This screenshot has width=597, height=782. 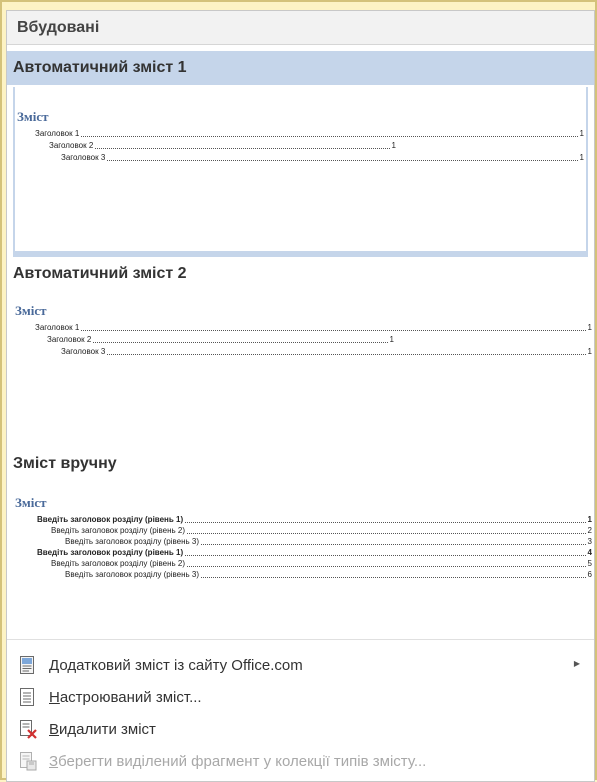 What do you see at coordinates (58, 27) in the screenshot?
I see `section-header-label: Вбудовані` at bounding box center [58, 27].